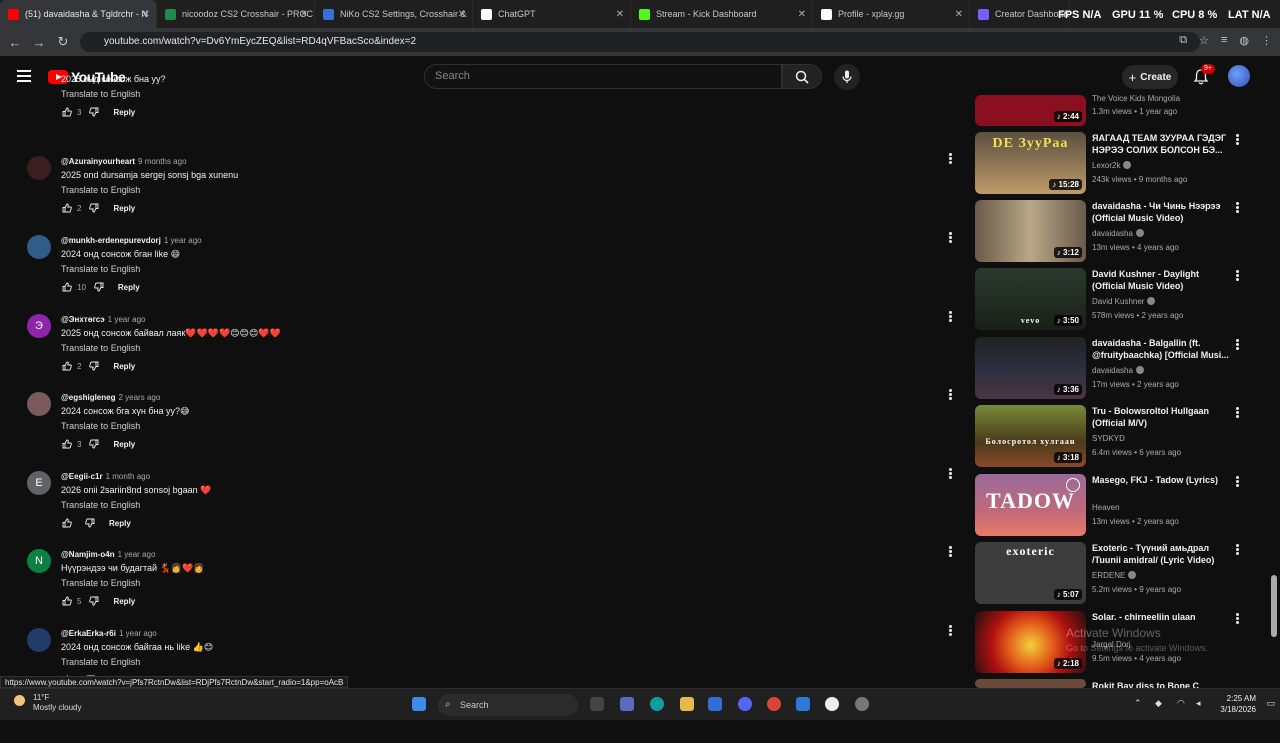 Image resolution: width=1280 pixels, height=743 pixels. Describe the element at coordinates (597, 704) in the screenshot. I see `task-view-icon` at that location.